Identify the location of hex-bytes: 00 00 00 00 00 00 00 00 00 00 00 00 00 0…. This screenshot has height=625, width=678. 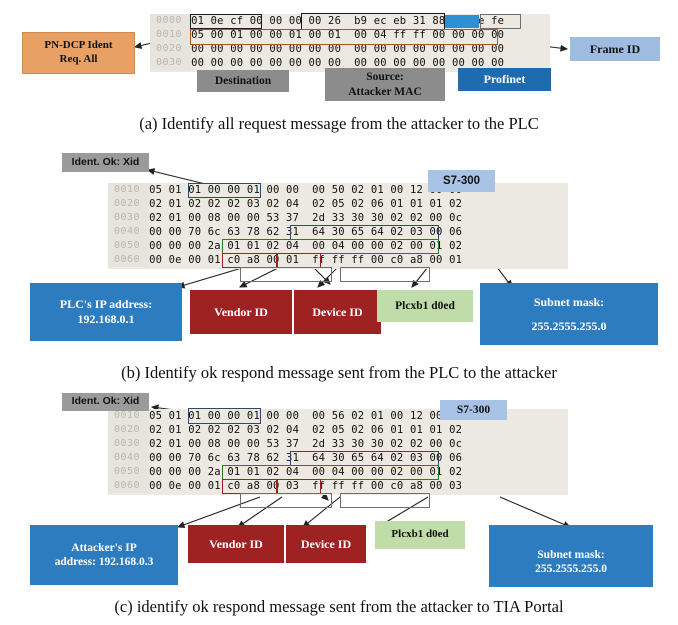
(348, 49).